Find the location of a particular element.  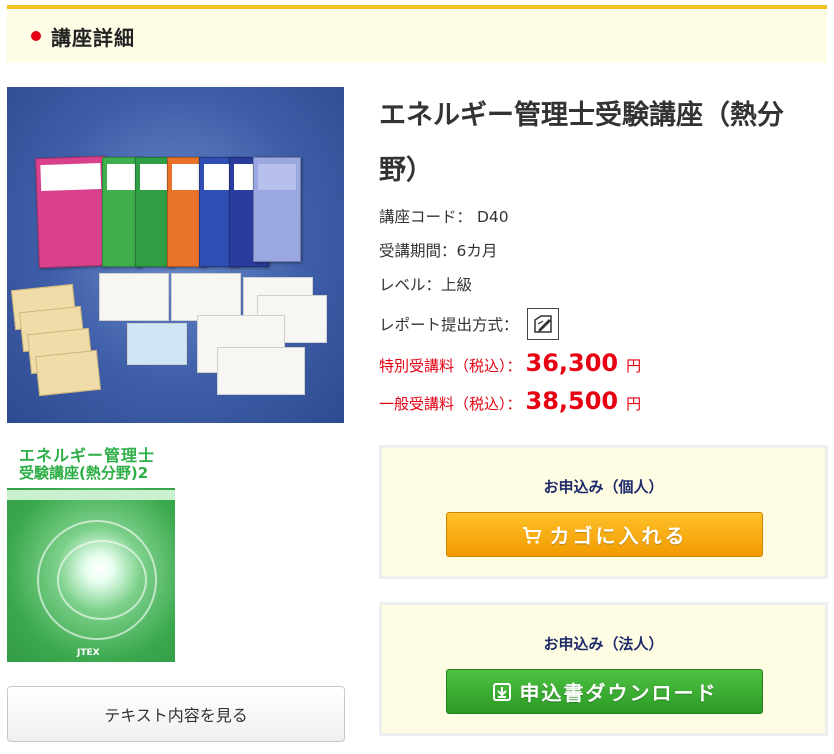

course-code-row: 講座コード： D40 is located at coordinates (444, 216).